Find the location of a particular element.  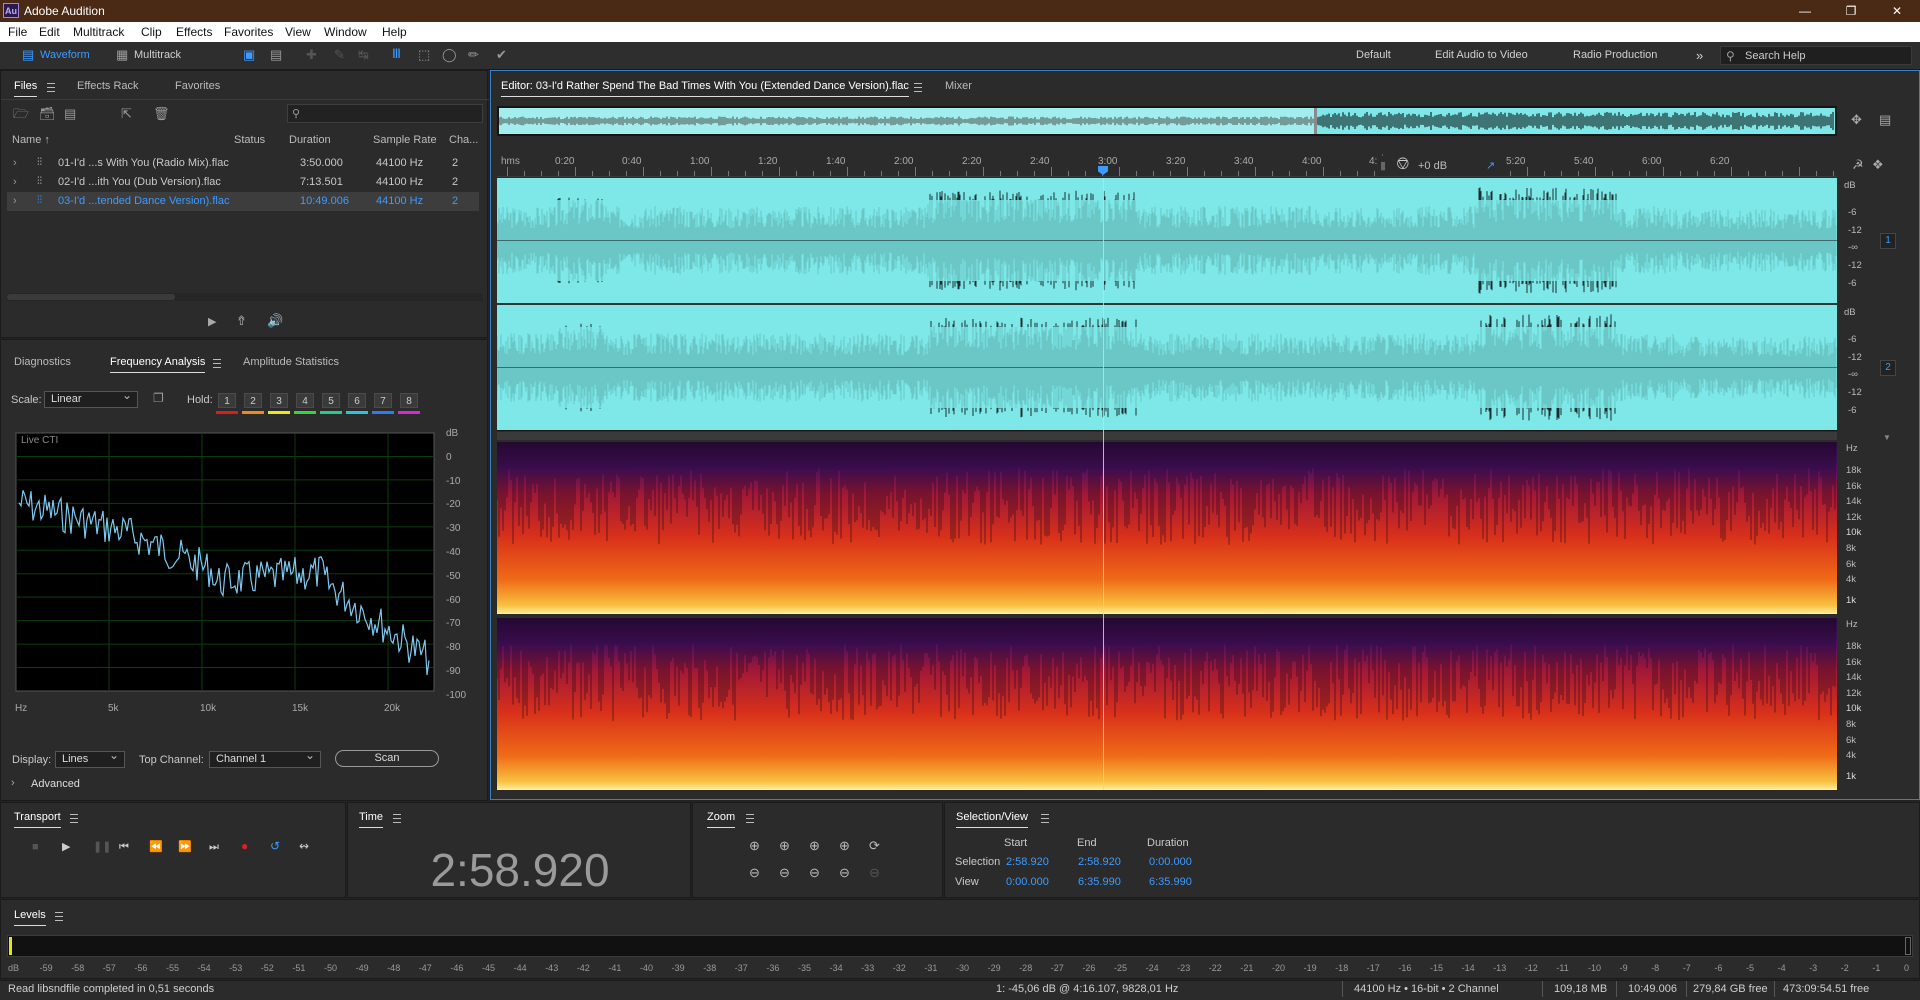

menu-file: File is located at coordinates (17, 32).